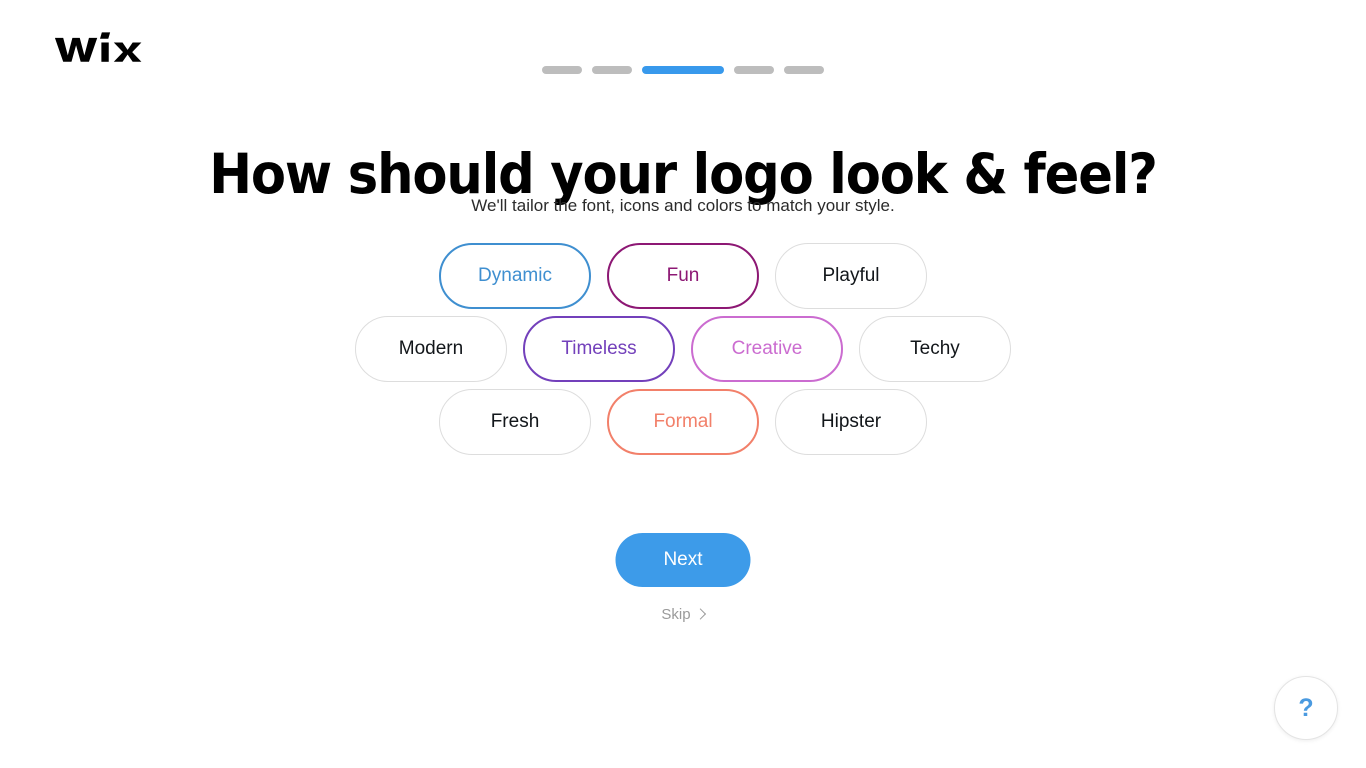 This screenshot has height=768, width=1366. I want to click on style-chip-timeless: Timeless, so click(599, 349).